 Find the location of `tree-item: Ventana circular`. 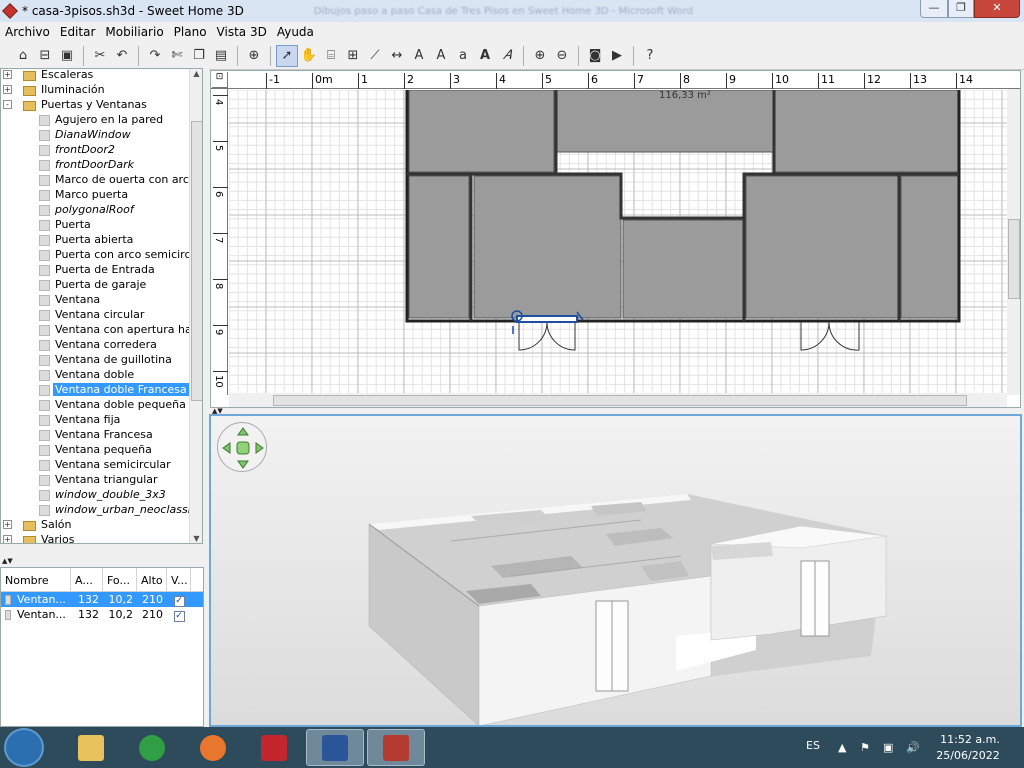

tree-item: Ventana circular is located at coordinates (73, 314).